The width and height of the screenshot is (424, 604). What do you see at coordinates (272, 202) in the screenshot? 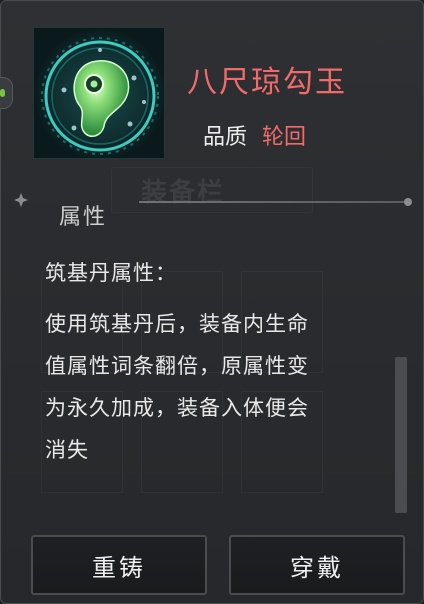
I see `section-divider` at bounding box center [272, 202].